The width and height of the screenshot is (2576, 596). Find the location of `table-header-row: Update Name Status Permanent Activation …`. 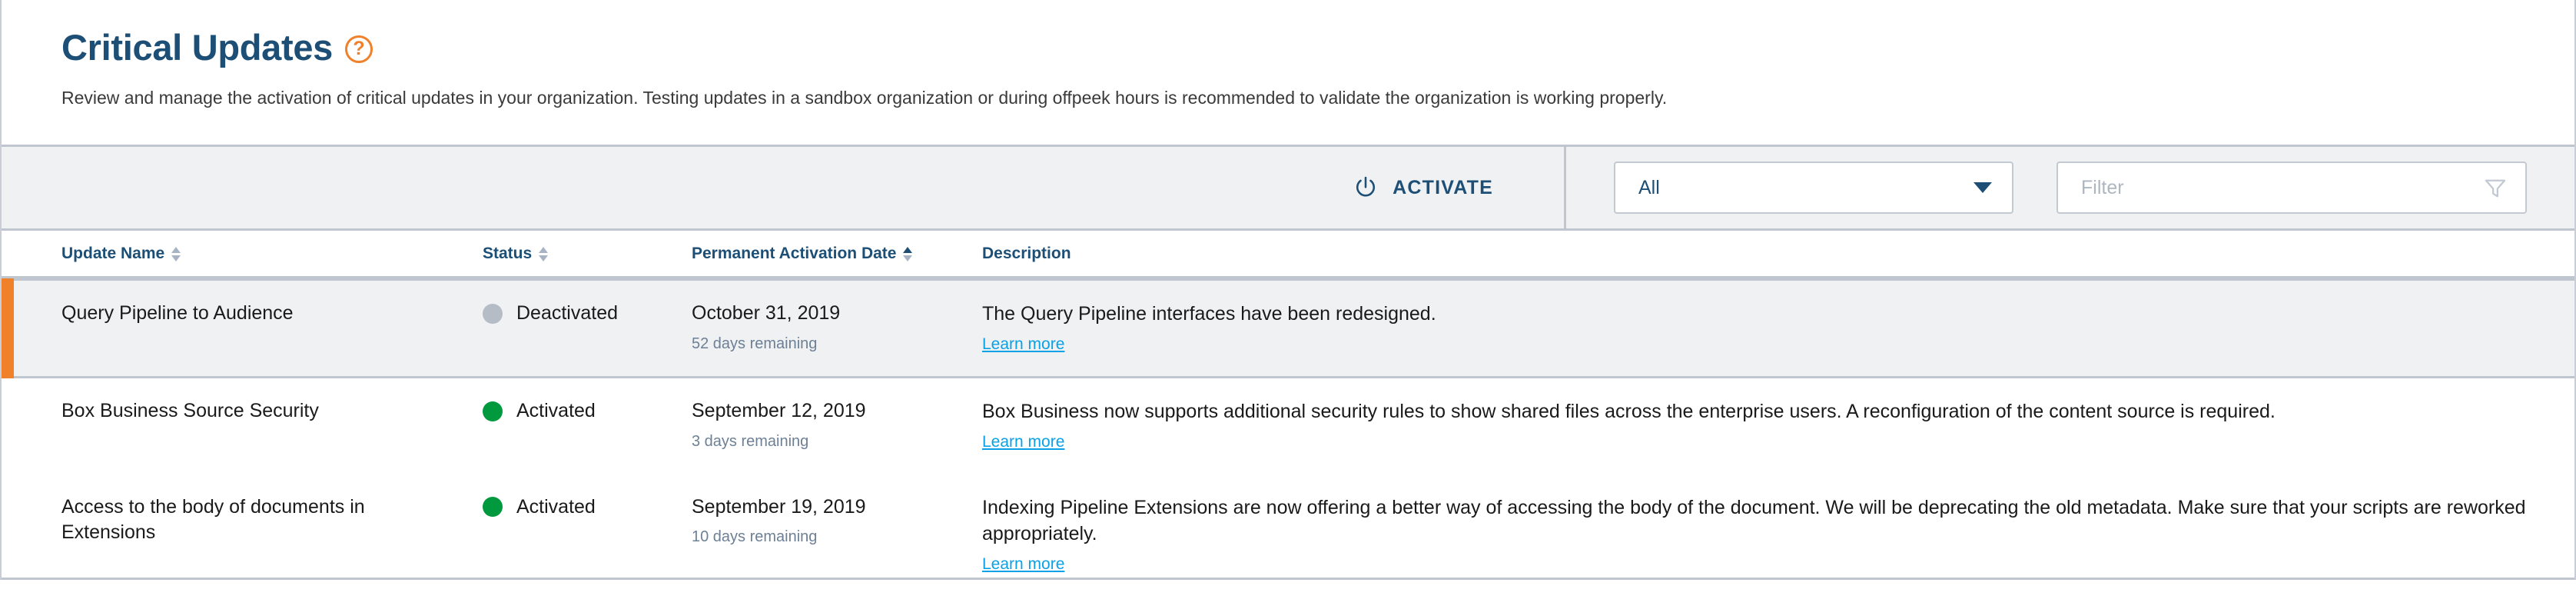

table-header-row: Update Name Status Permanent Activation … is located at coordinates (1288, 254).